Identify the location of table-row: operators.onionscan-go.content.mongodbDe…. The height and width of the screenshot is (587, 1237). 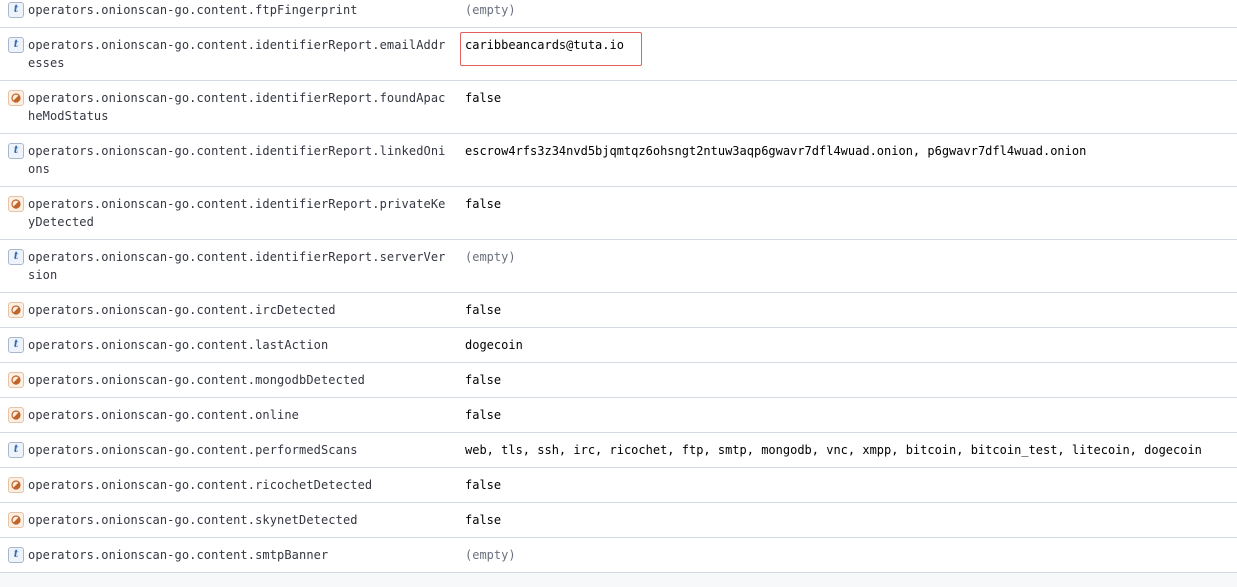
(618, 380).